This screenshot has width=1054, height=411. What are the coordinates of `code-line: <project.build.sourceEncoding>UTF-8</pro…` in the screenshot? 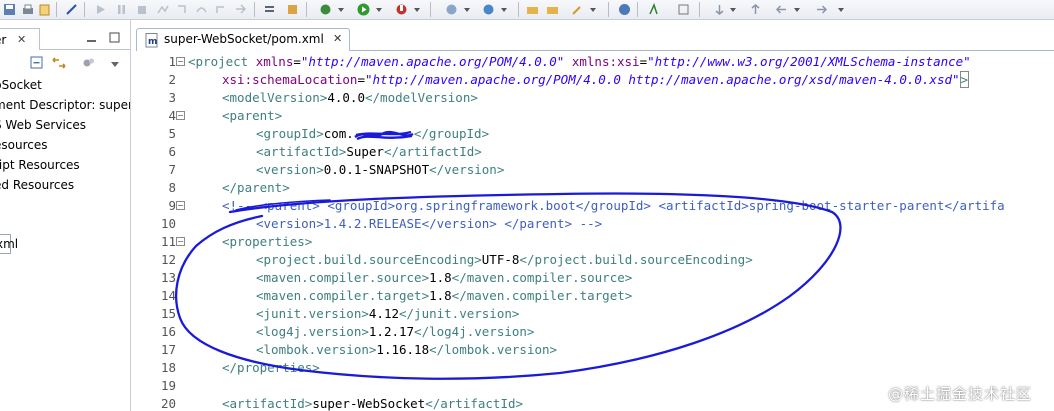 It's located at (504, 260).